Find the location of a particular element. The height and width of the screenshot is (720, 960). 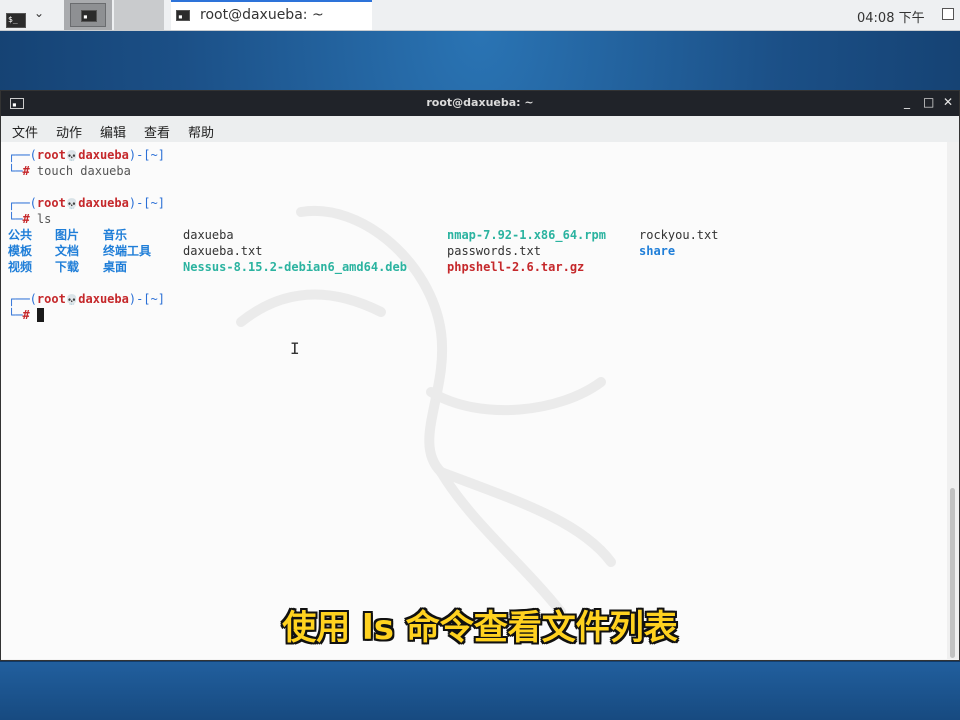

workspace-1: ▪ is located at coordinates (88, 15).